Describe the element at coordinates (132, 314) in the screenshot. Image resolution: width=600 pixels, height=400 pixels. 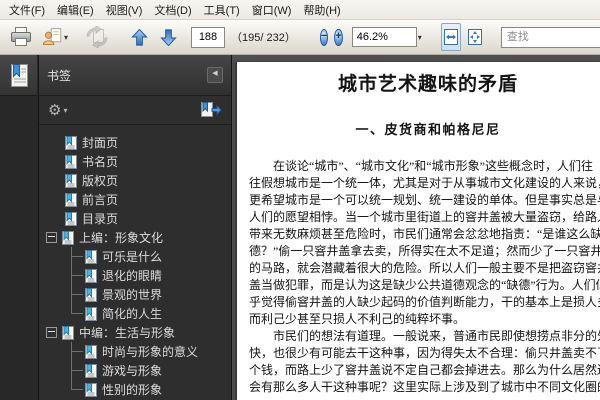
I see `bookmark-label: 简化的人生` at that location.